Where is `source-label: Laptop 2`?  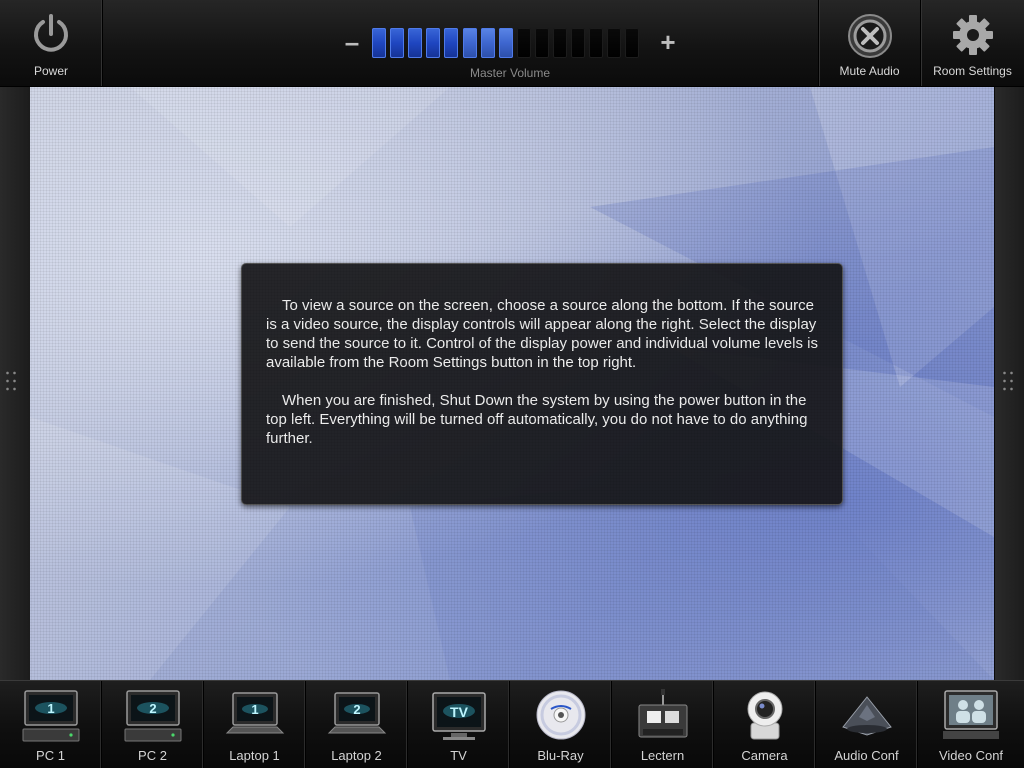 source-label: Laptop 2 is located at coordinates (356, 755).